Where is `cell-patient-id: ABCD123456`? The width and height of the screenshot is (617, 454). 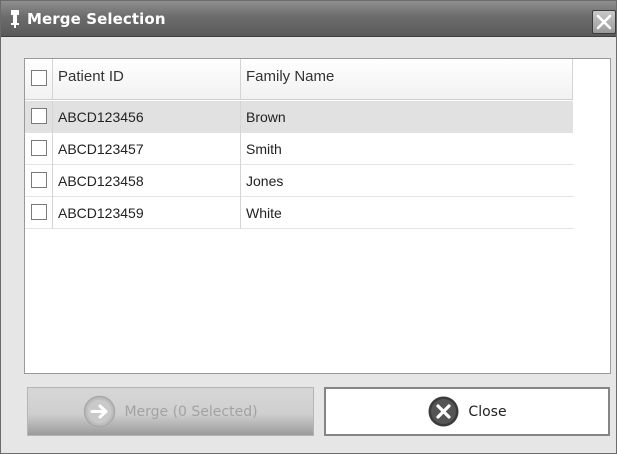
cell-patient-id: ABCD123456 is located at coordinates (101, 117).